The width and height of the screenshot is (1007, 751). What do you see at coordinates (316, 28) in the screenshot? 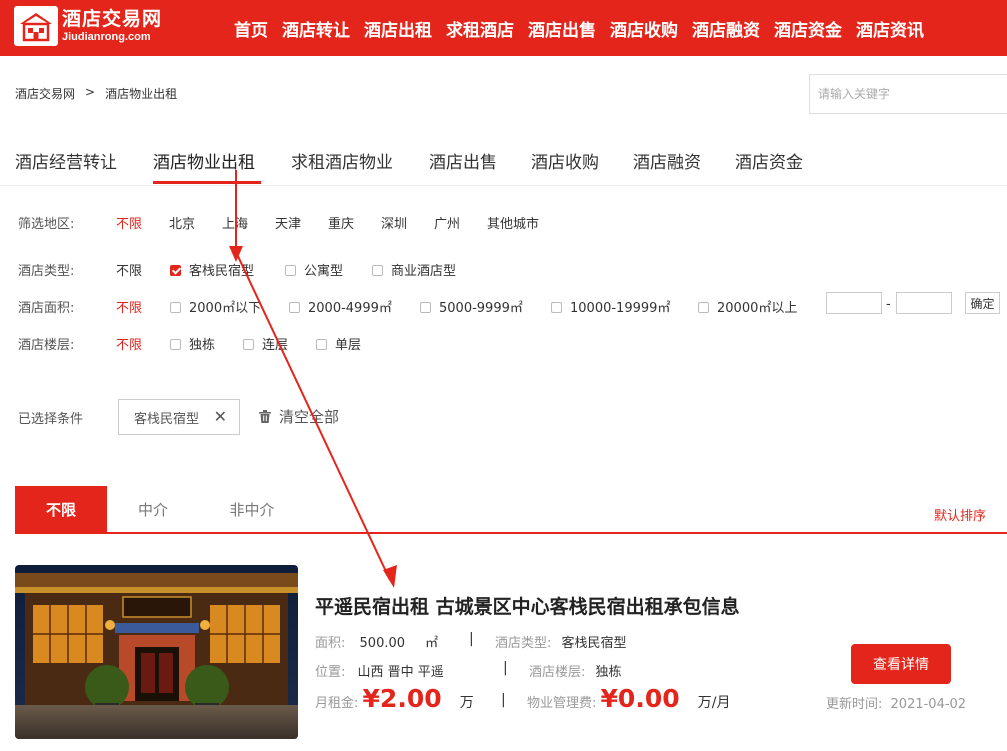
I see `nav-hotel-transfer: 酒店转让` at bounding box center [316, 28].